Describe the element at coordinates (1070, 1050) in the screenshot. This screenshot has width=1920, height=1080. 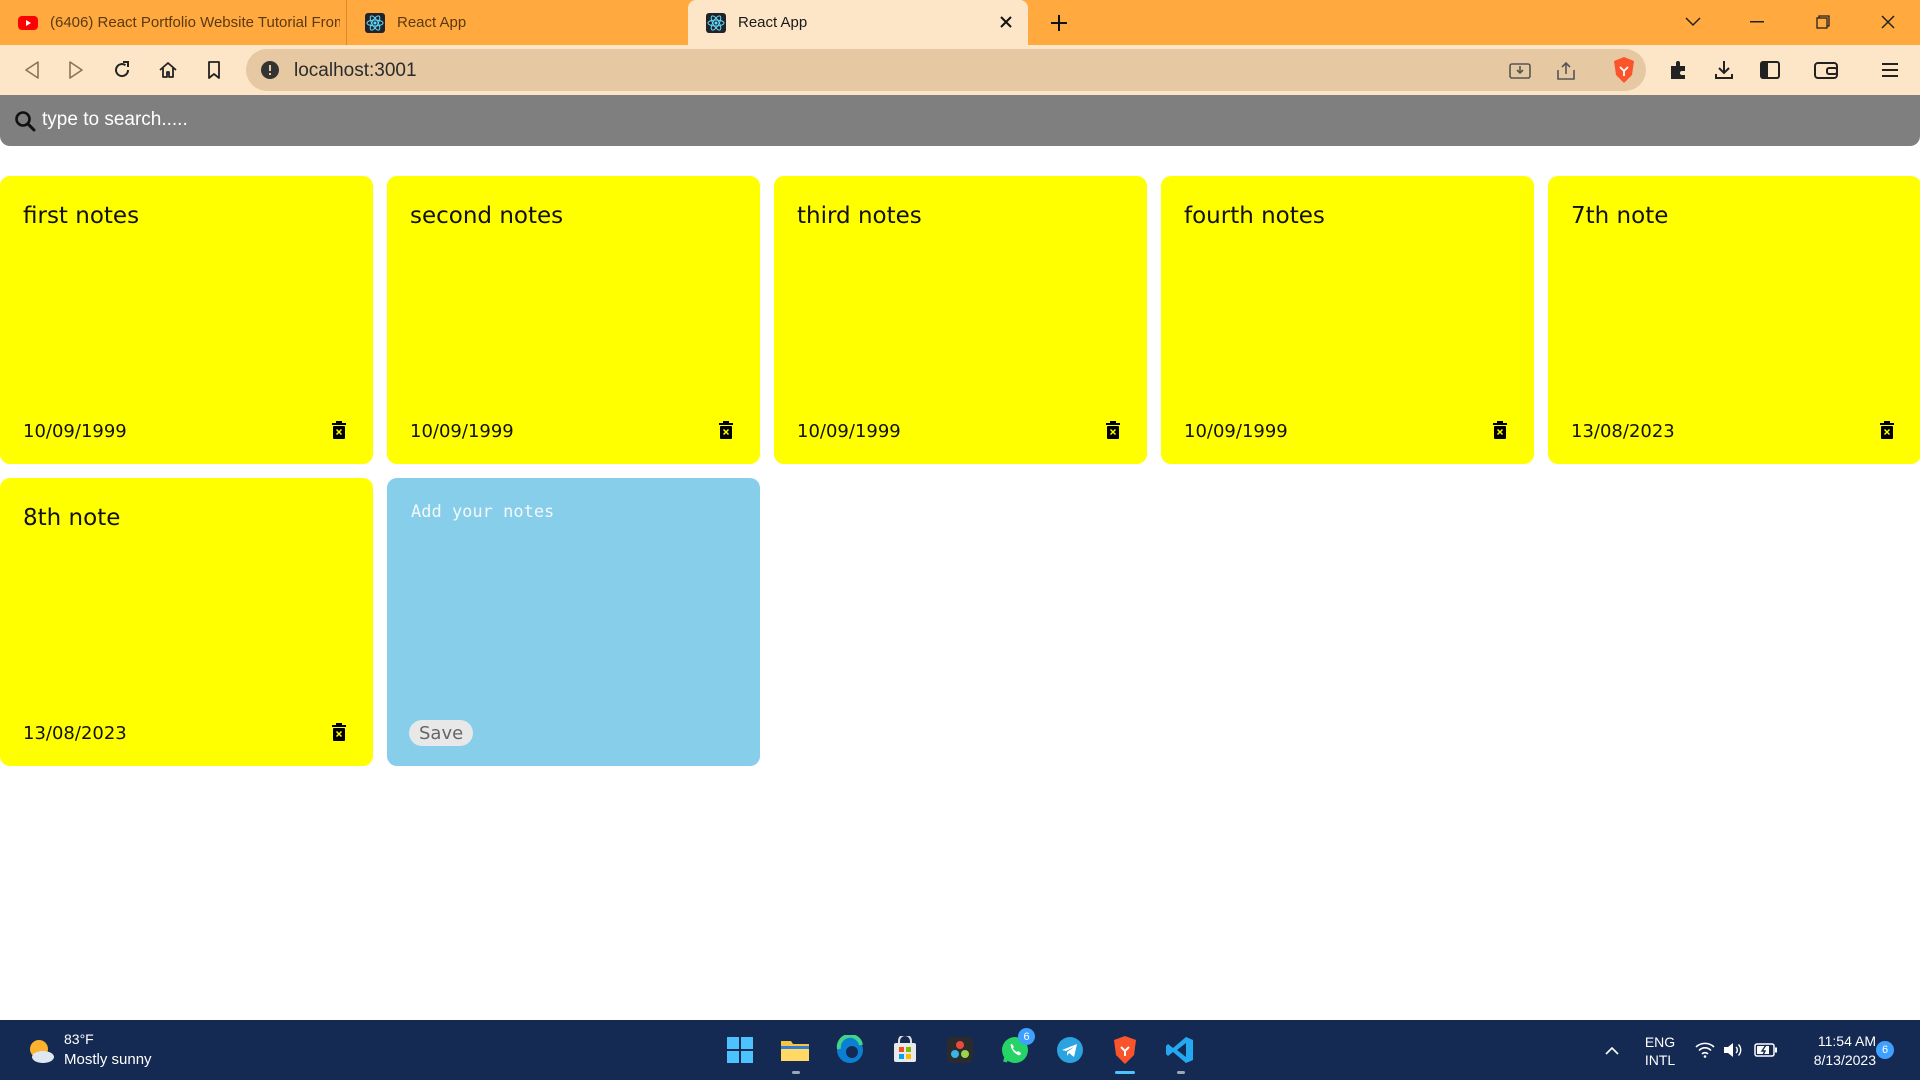
I see `telegram-icon` at that location.